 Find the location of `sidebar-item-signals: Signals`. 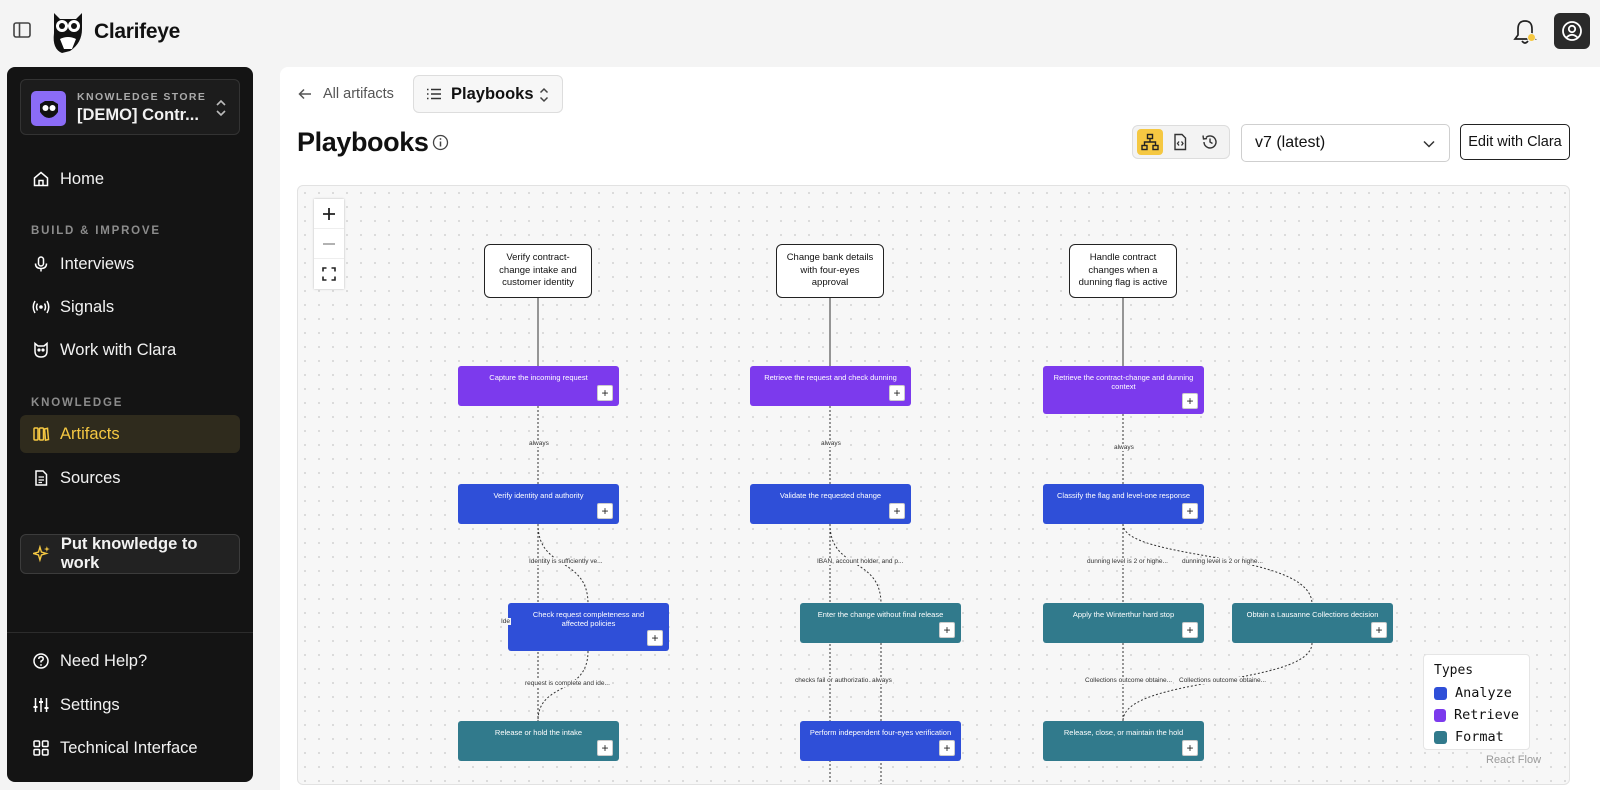

sidebar-item-signals: Signals is located at coordinates (130, 307).